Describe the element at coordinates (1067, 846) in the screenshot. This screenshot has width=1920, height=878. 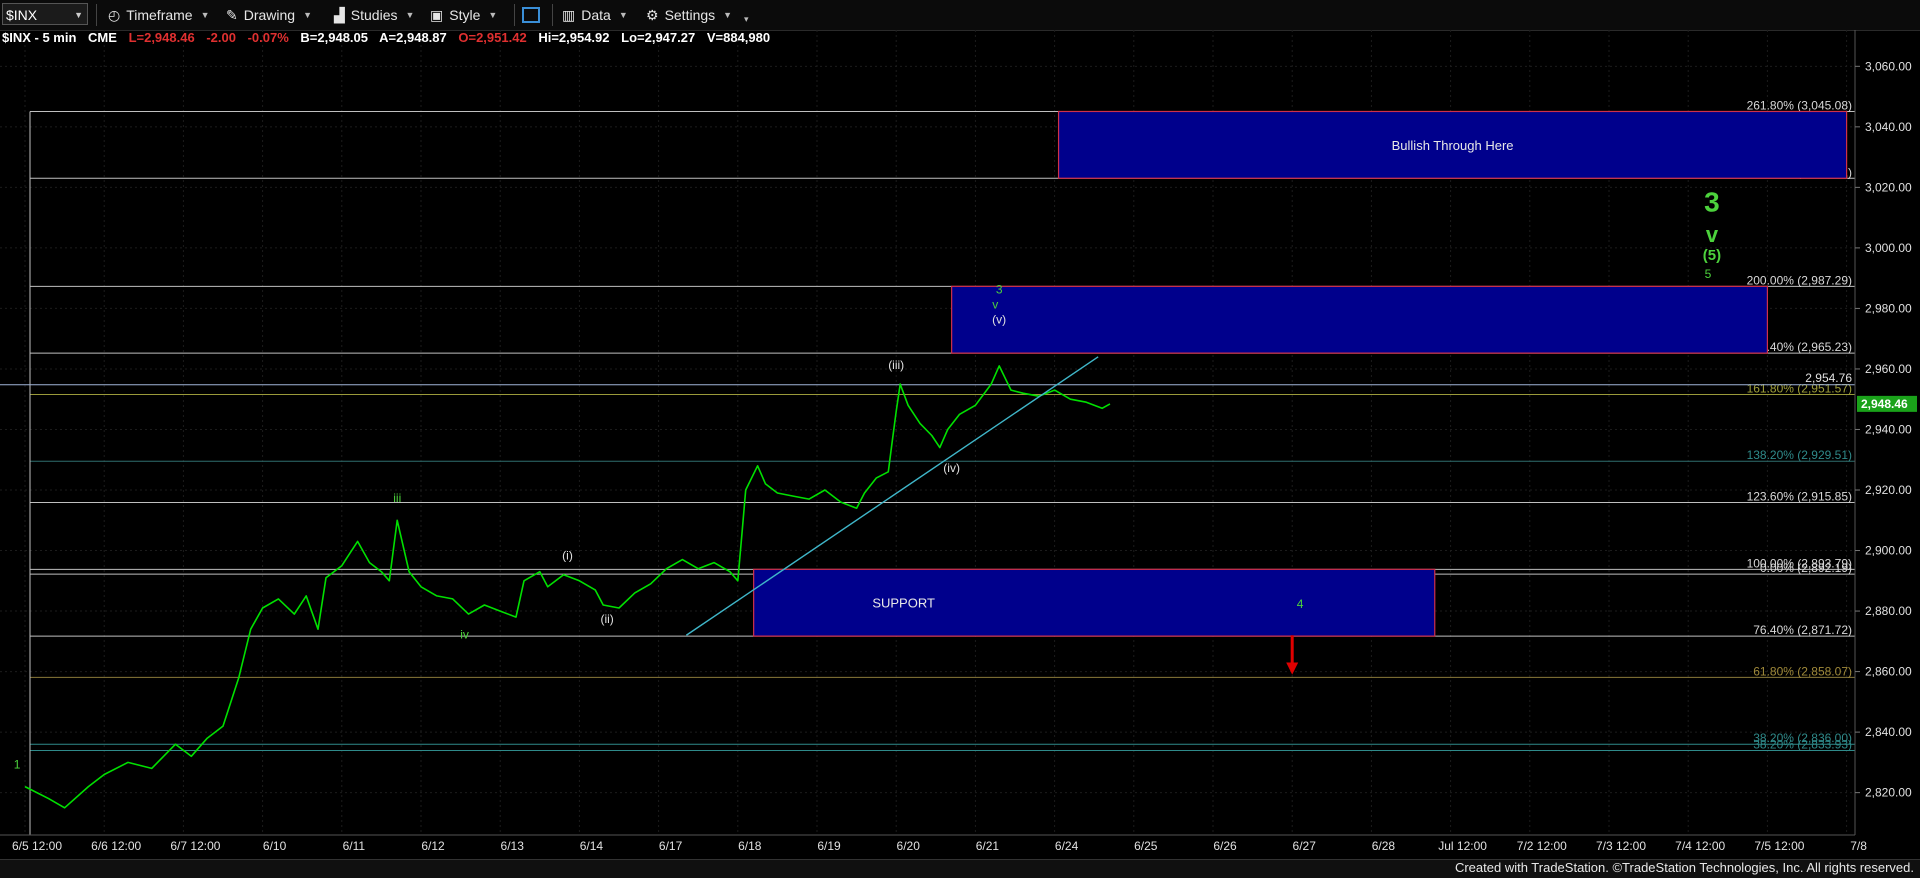
I see `x-tick-label: 6/24` at that location.